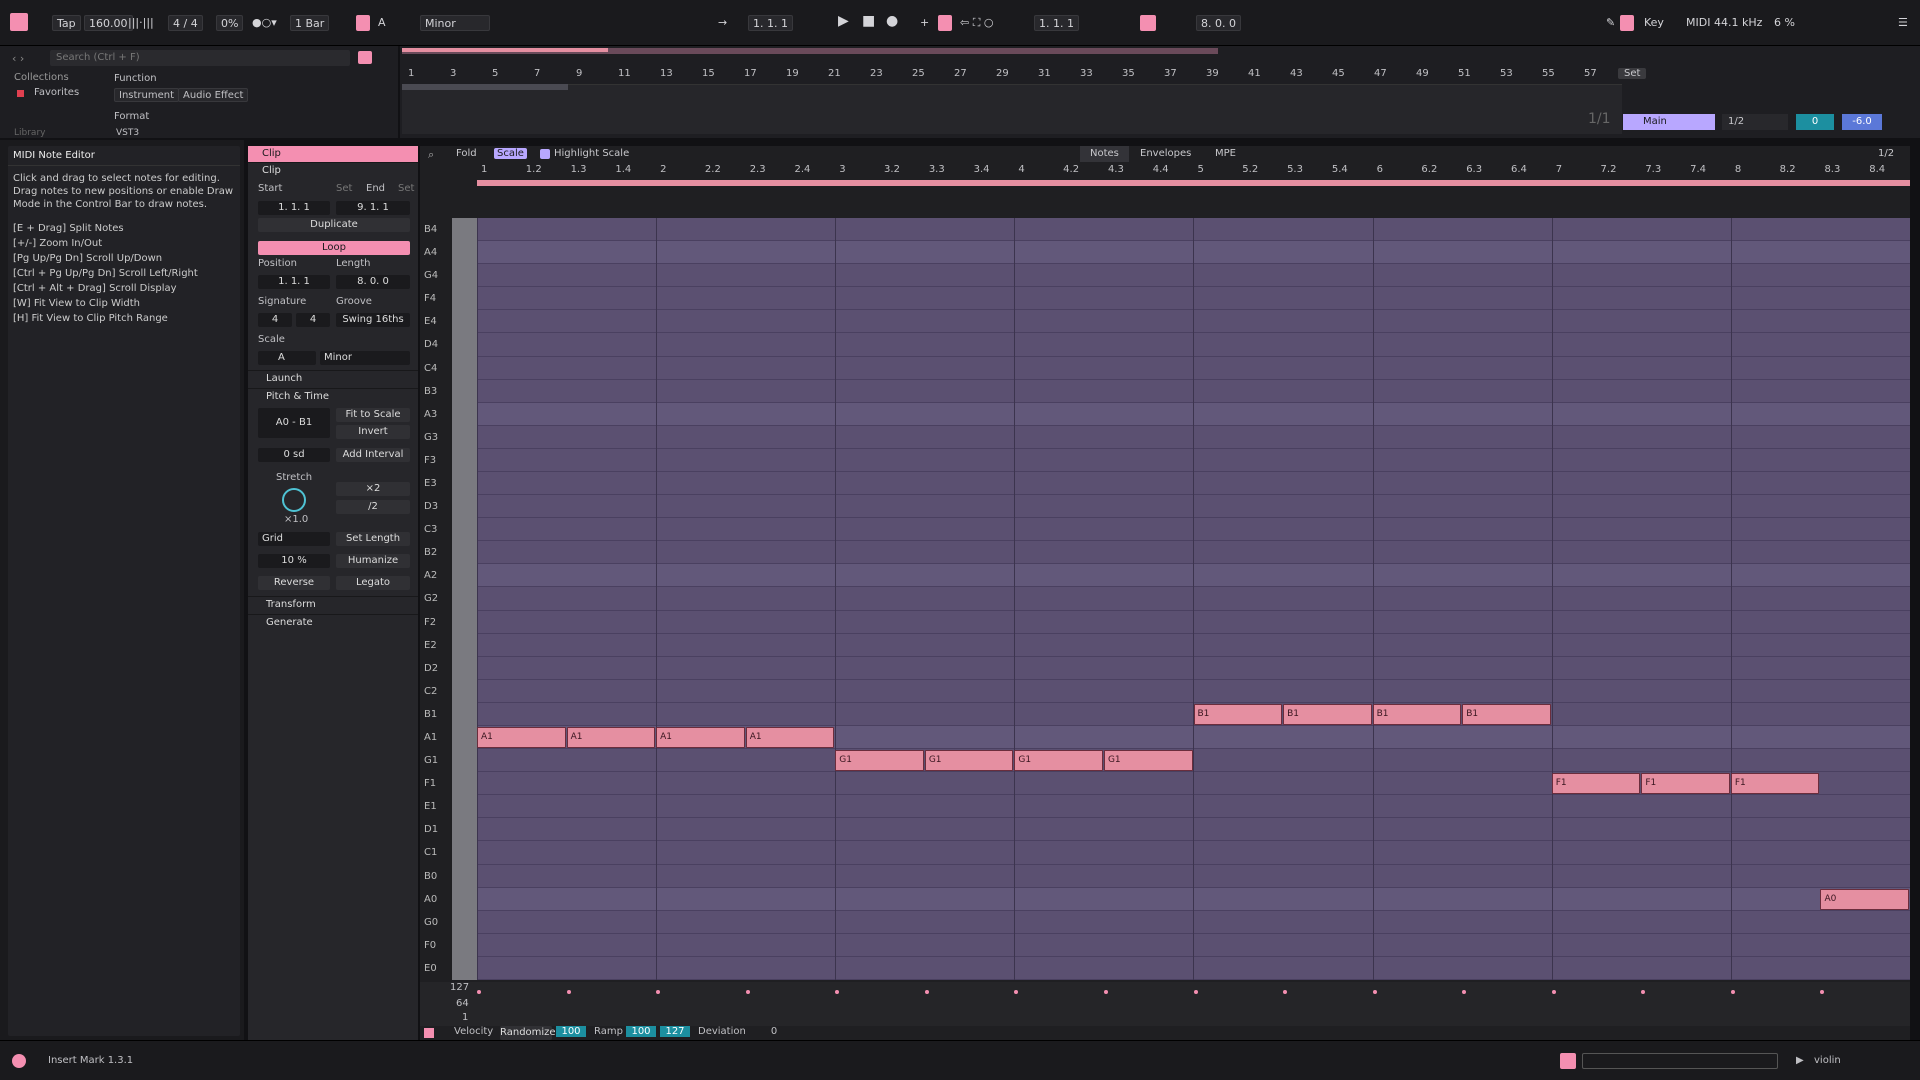  Describe the element at coordinates (1862, 122) in the screenshot. I see `track-pan: -6.0` at that location.